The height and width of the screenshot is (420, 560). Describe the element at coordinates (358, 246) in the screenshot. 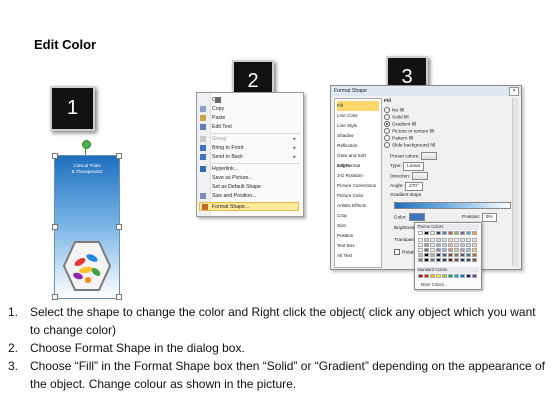

I see `category-text-box: Text Box` at that location.